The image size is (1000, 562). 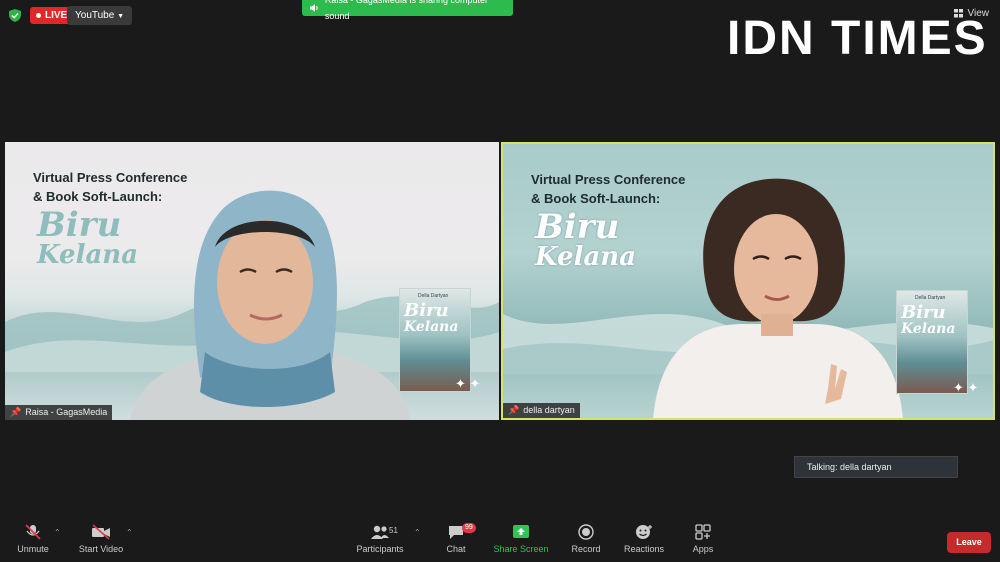 I want to click on reactions-label: Reactions, so click(x=644, y=549).